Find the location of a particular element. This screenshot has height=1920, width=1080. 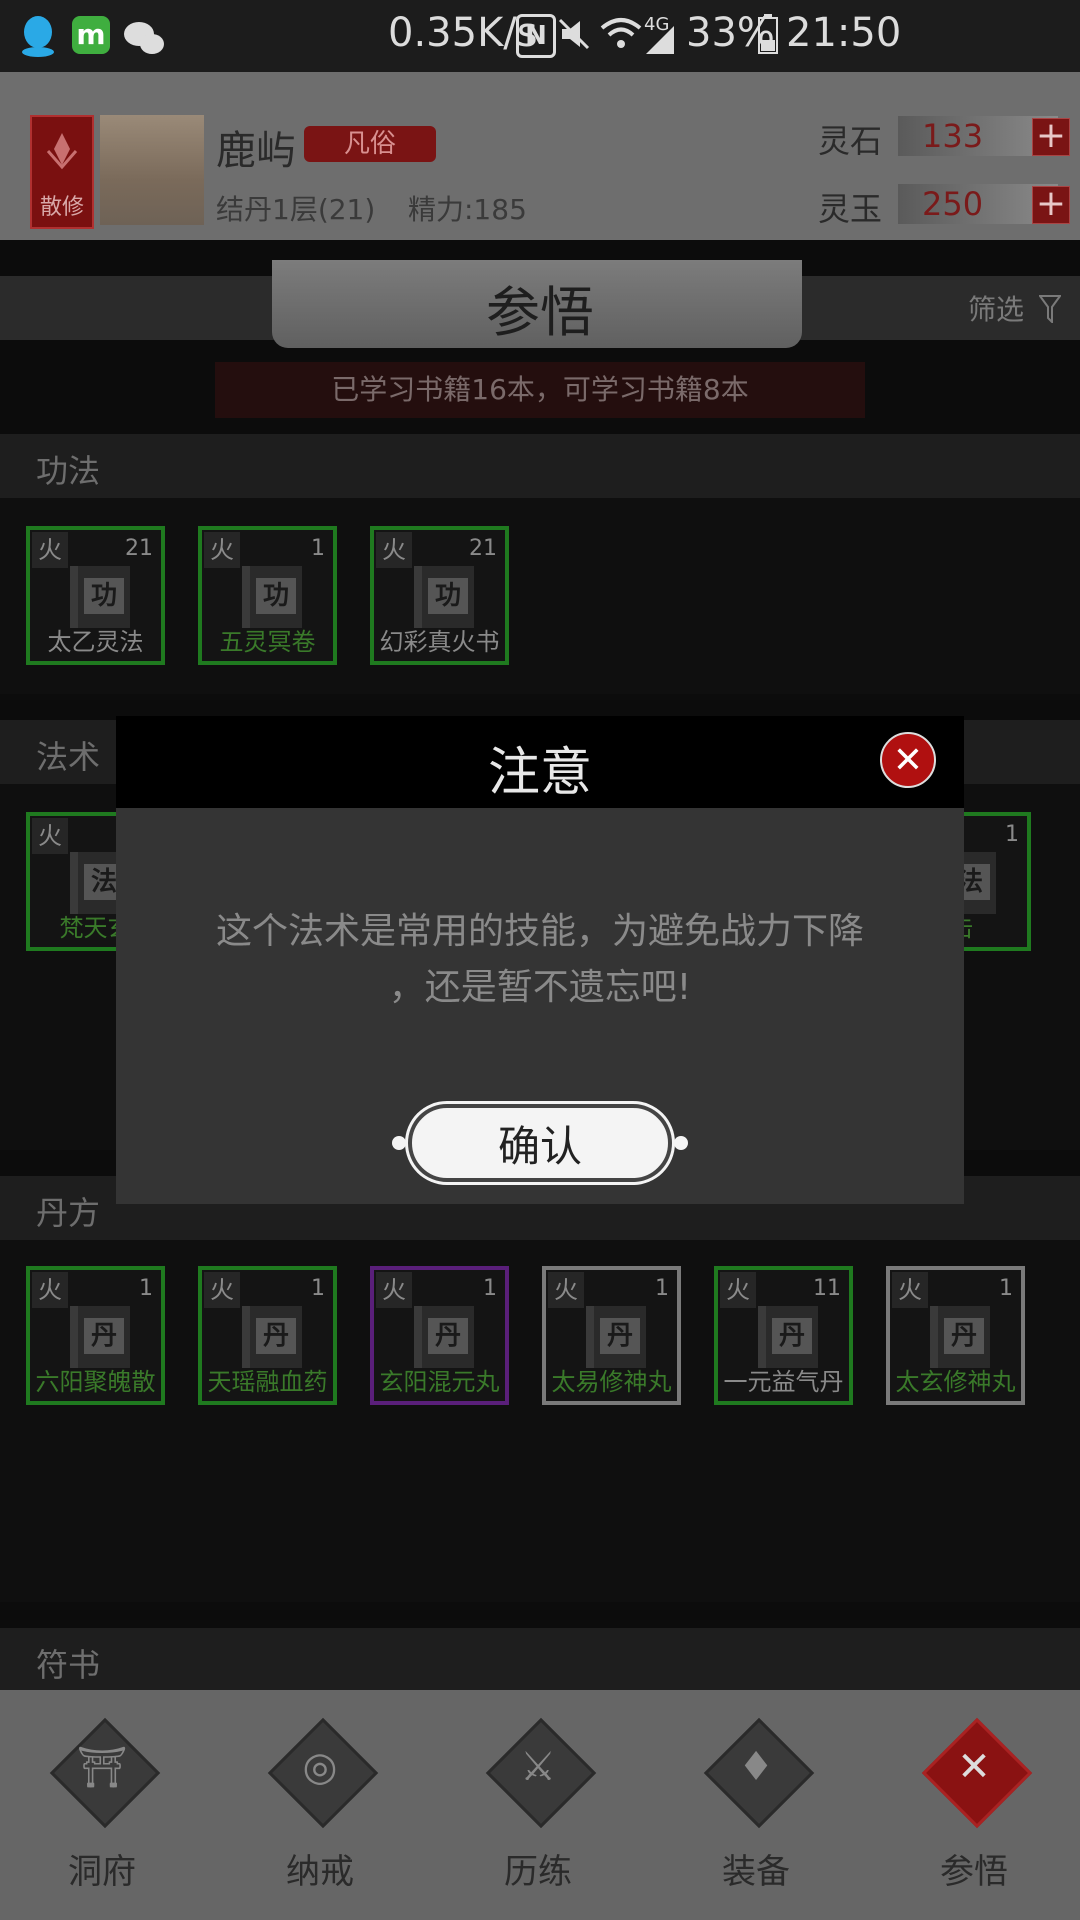

book-item: 火 11 丹 一元益气丹 is located at coordinates (783, 1335).